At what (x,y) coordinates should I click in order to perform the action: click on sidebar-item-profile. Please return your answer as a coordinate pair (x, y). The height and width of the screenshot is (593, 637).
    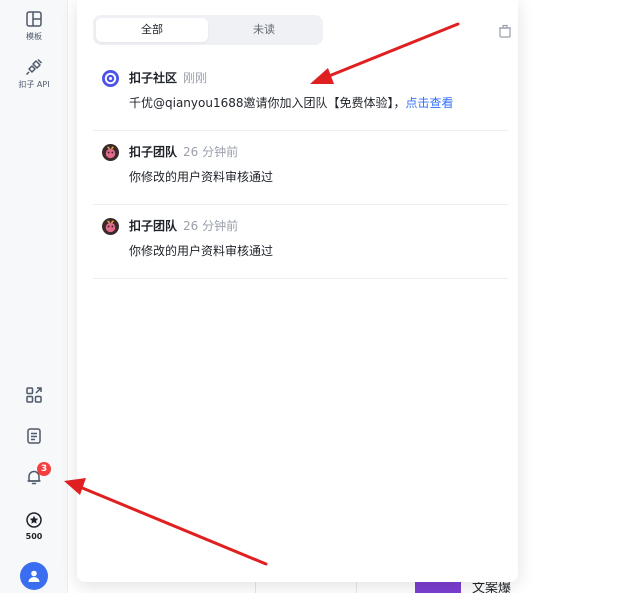
    Looking at the image, I should click on (34, 576).